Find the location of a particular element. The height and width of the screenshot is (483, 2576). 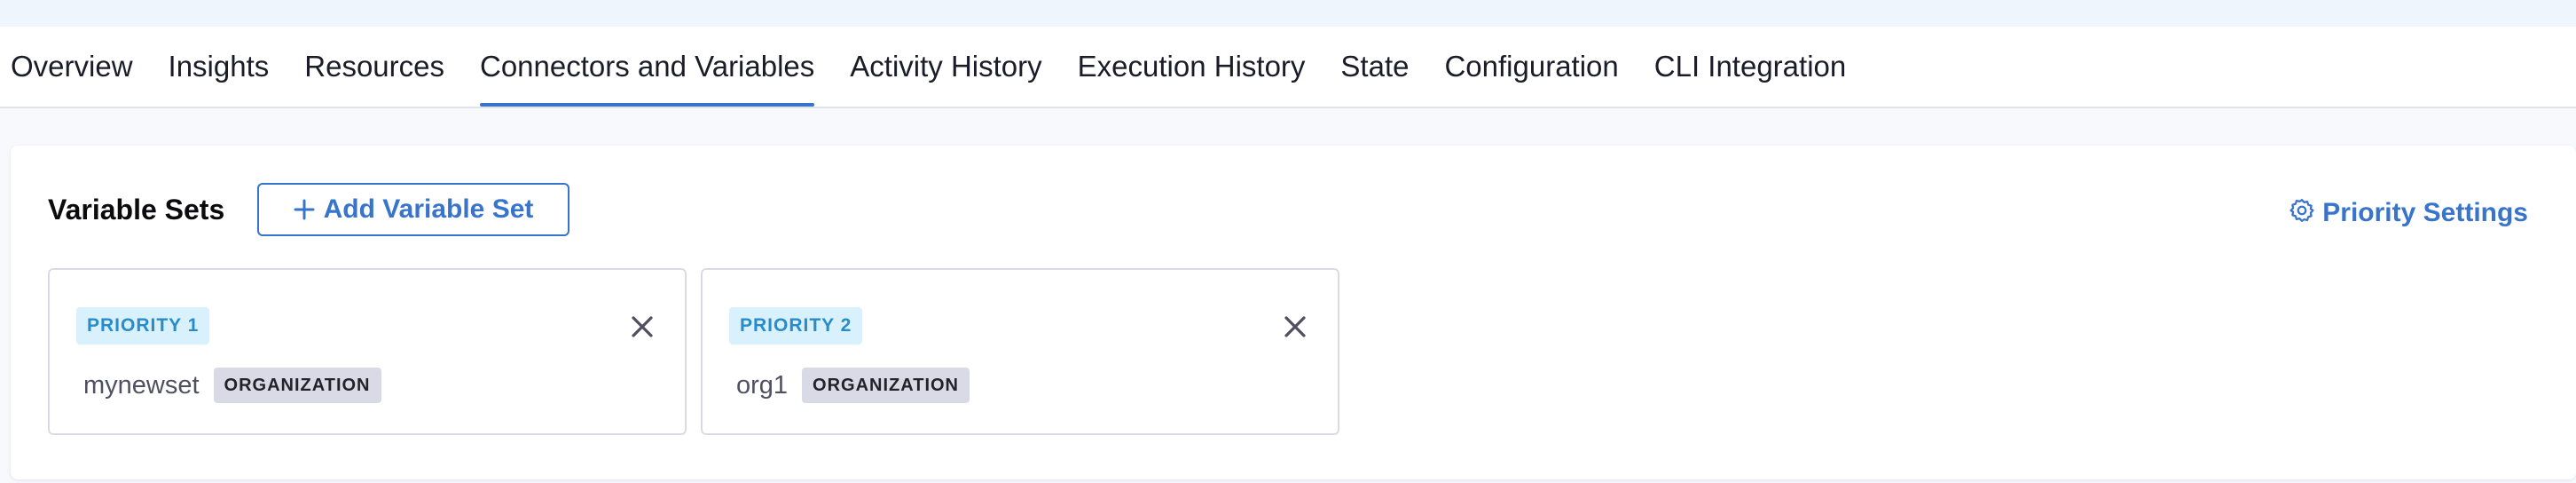

priority-badge: PRIORITY 2 is located at coordinates (796, 325).